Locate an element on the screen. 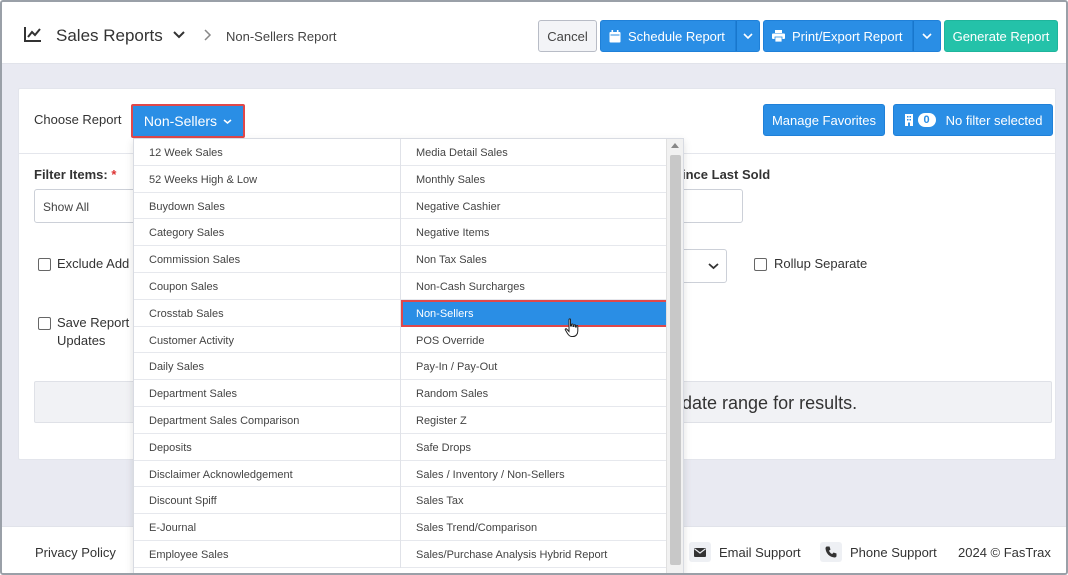 Image resolution: width=1068 pixels, height=575 pixels. phone-support-link: Phone Support is located at coordinates (893, 552).